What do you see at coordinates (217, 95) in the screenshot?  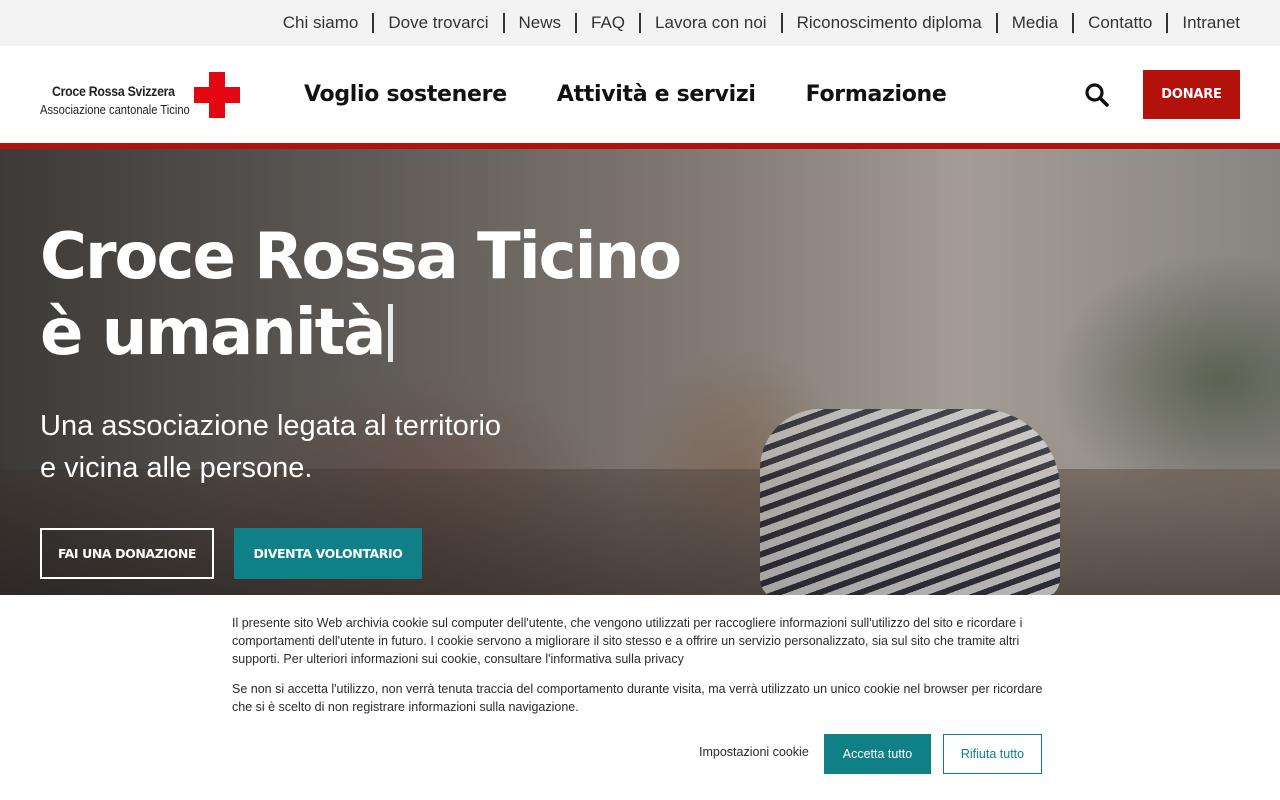 I see `red-cross-icon` at bounding box center [217, 95].